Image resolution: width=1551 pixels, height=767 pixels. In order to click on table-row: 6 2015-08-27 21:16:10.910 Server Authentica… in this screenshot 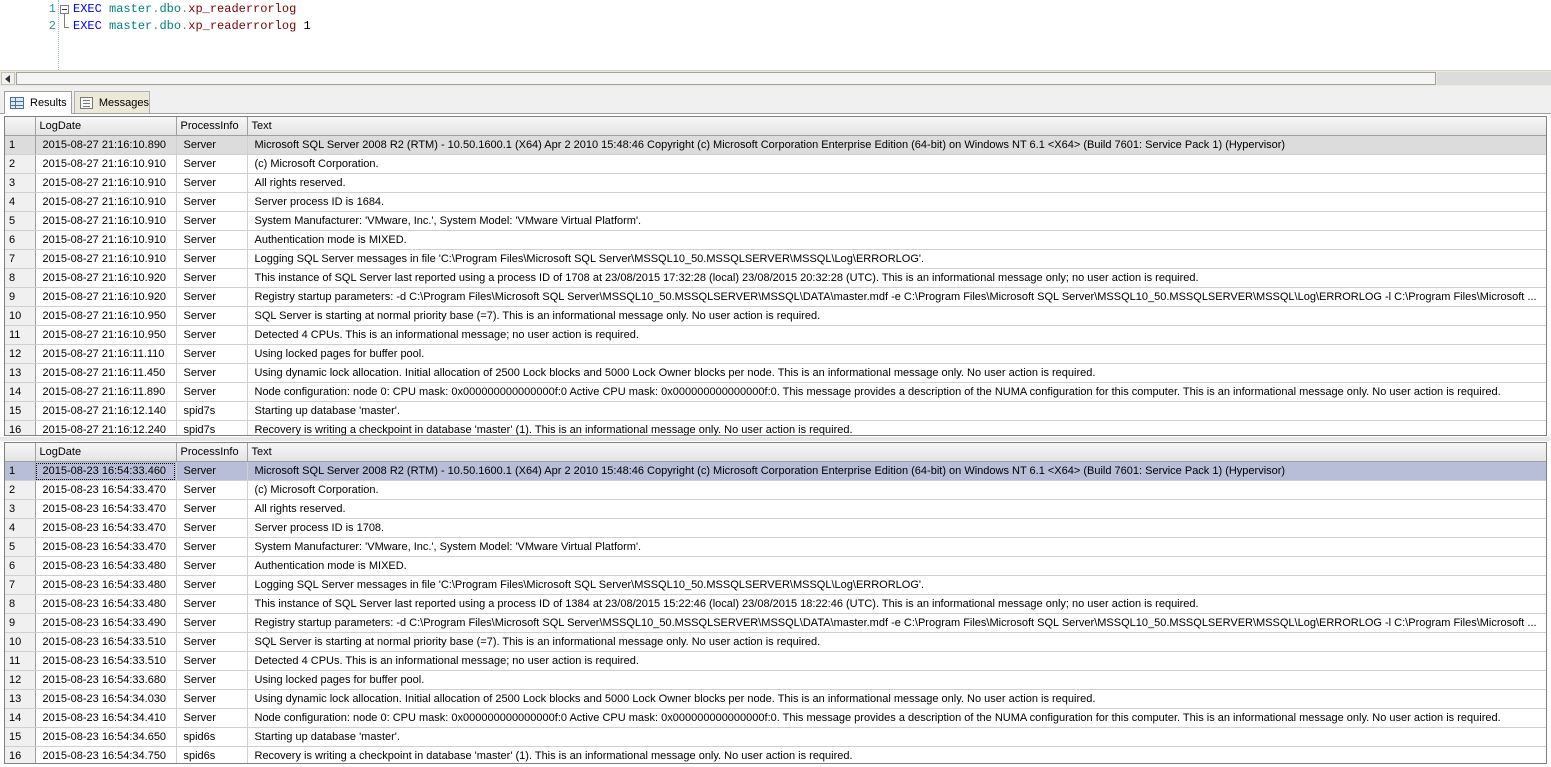, I will do `click(775, 240)`.